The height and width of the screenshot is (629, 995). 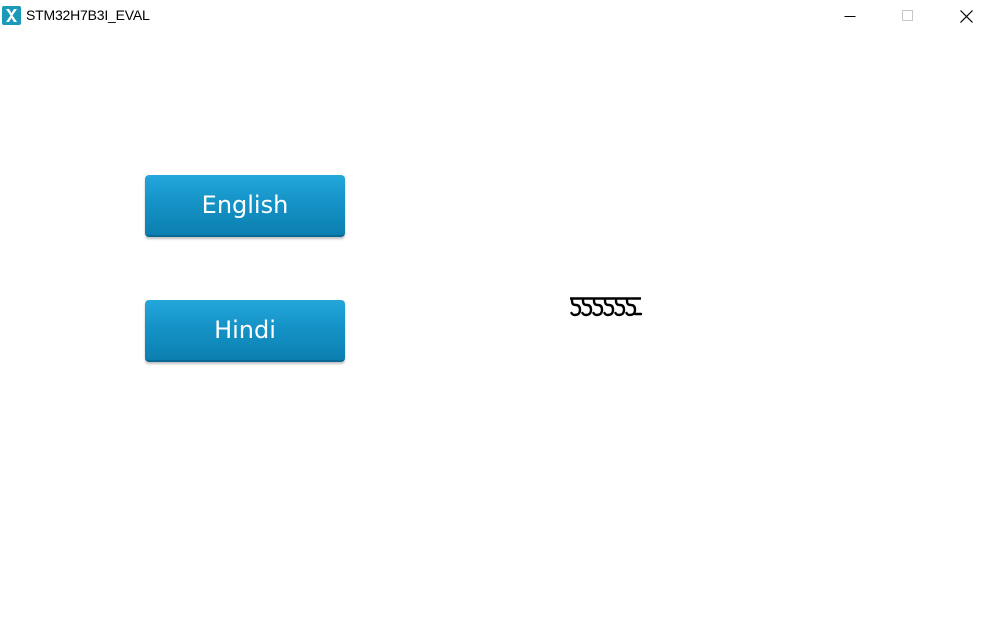 I want to click on english-button-label: English, so click(x=245, y=205).